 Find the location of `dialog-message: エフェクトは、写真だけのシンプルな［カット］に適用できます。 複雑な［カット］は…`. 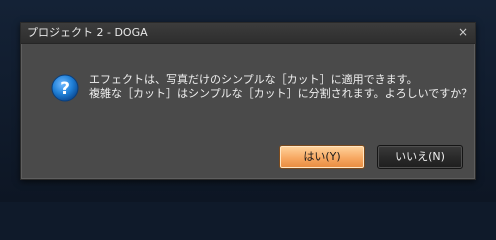

dialog-message: エフェクトは、写真だけのシンプルな［カット］に適用できます。 複雑な［カット］は… is located at coordinates (281, 87).